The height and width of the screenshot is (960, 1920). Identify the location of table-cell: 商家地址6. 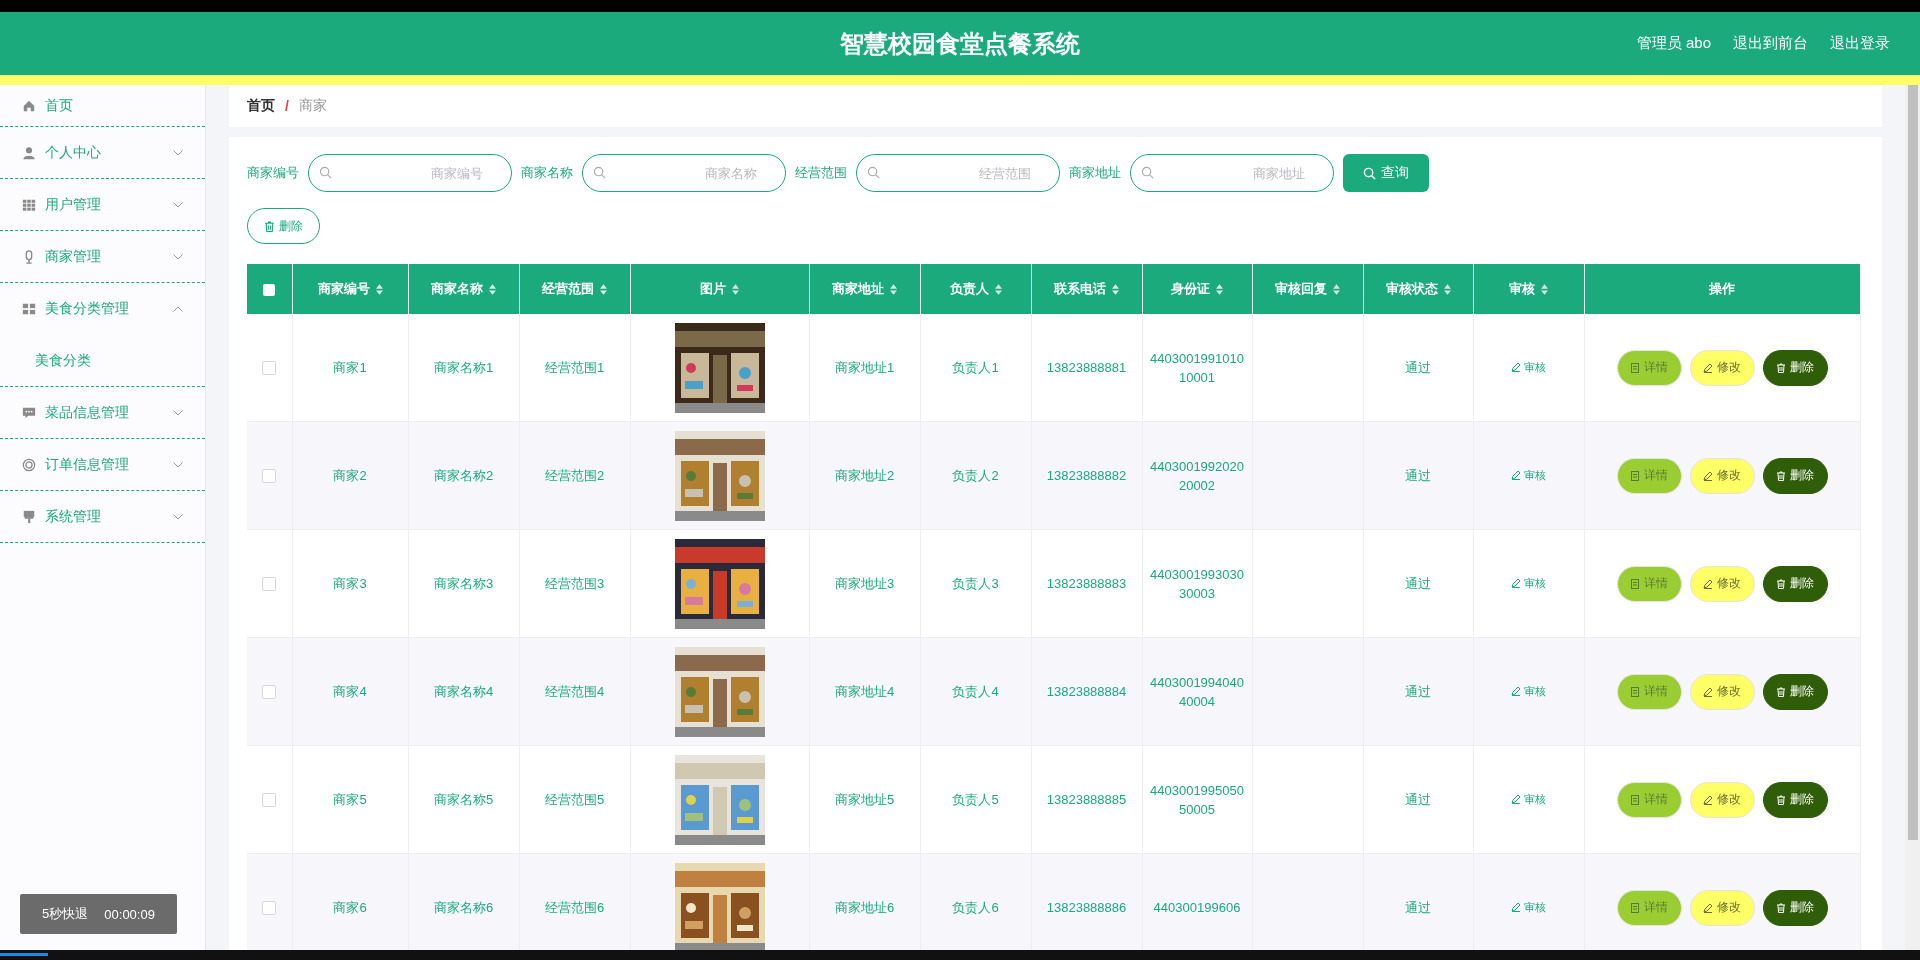
(864, 907).